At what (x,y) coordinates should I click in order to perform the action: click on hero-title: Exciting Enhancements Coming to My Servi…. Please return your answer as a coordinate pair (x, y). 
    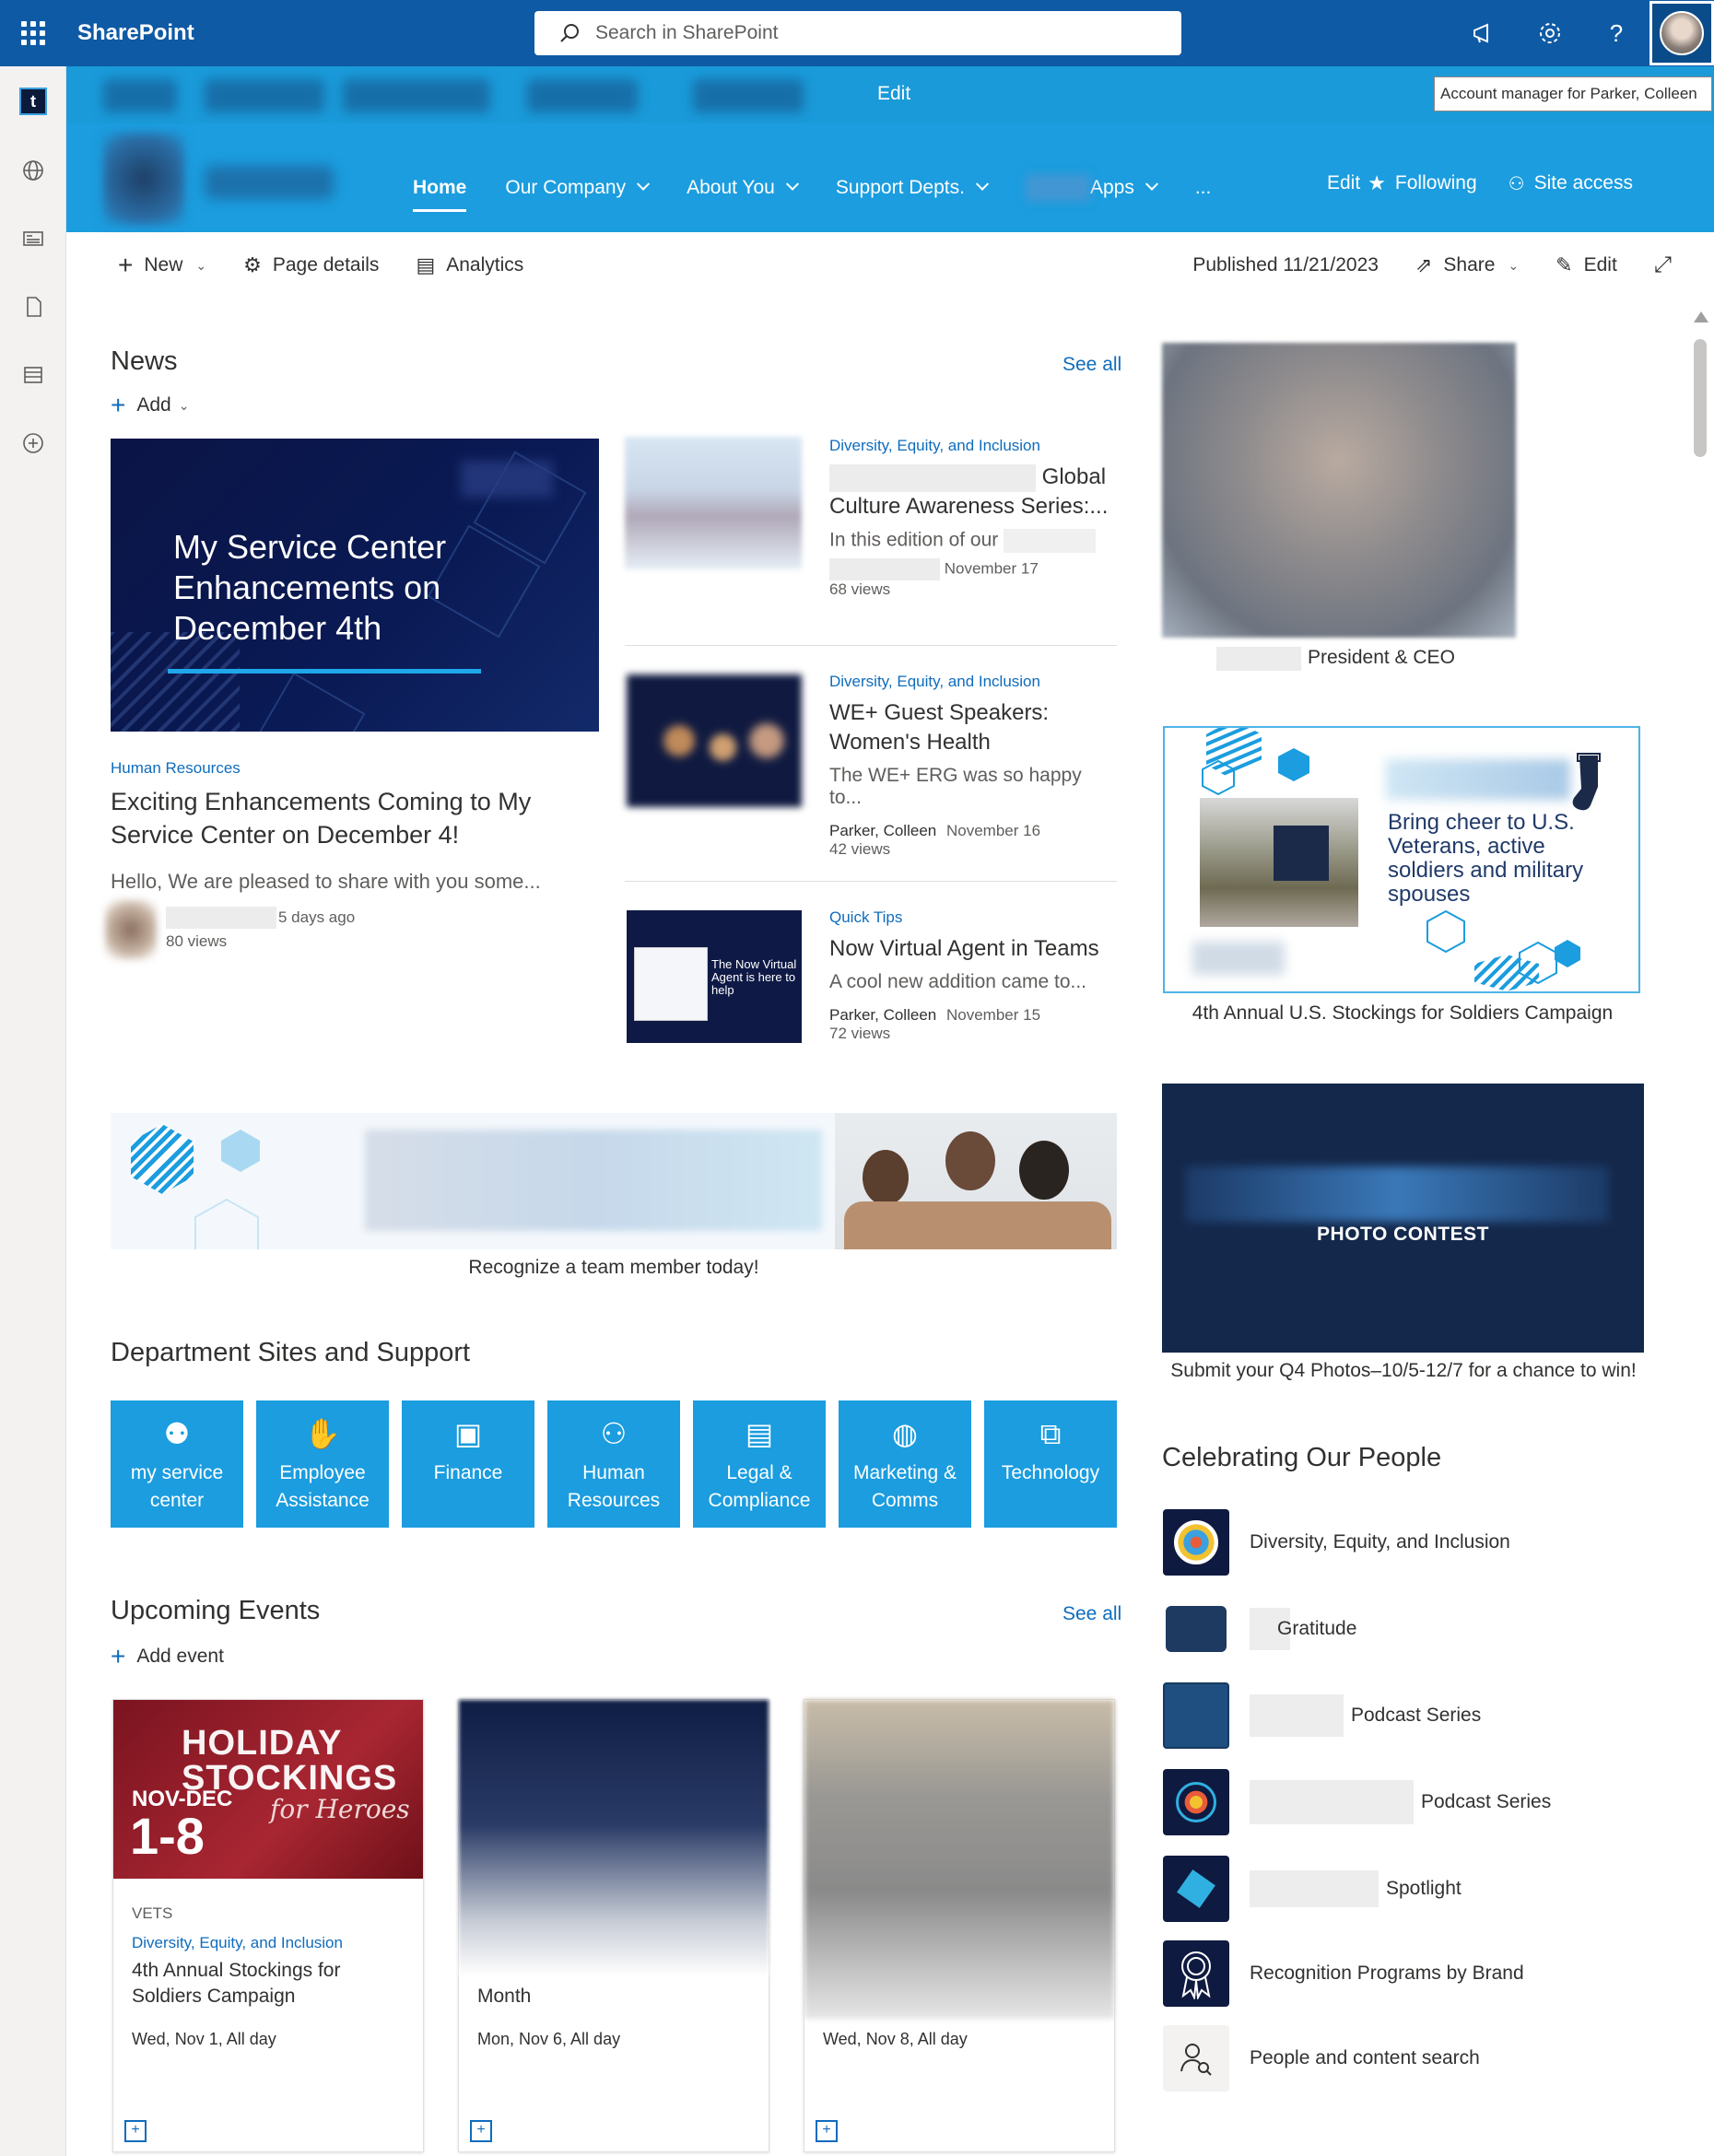
    Looking at the image, I should click on (350, 818).